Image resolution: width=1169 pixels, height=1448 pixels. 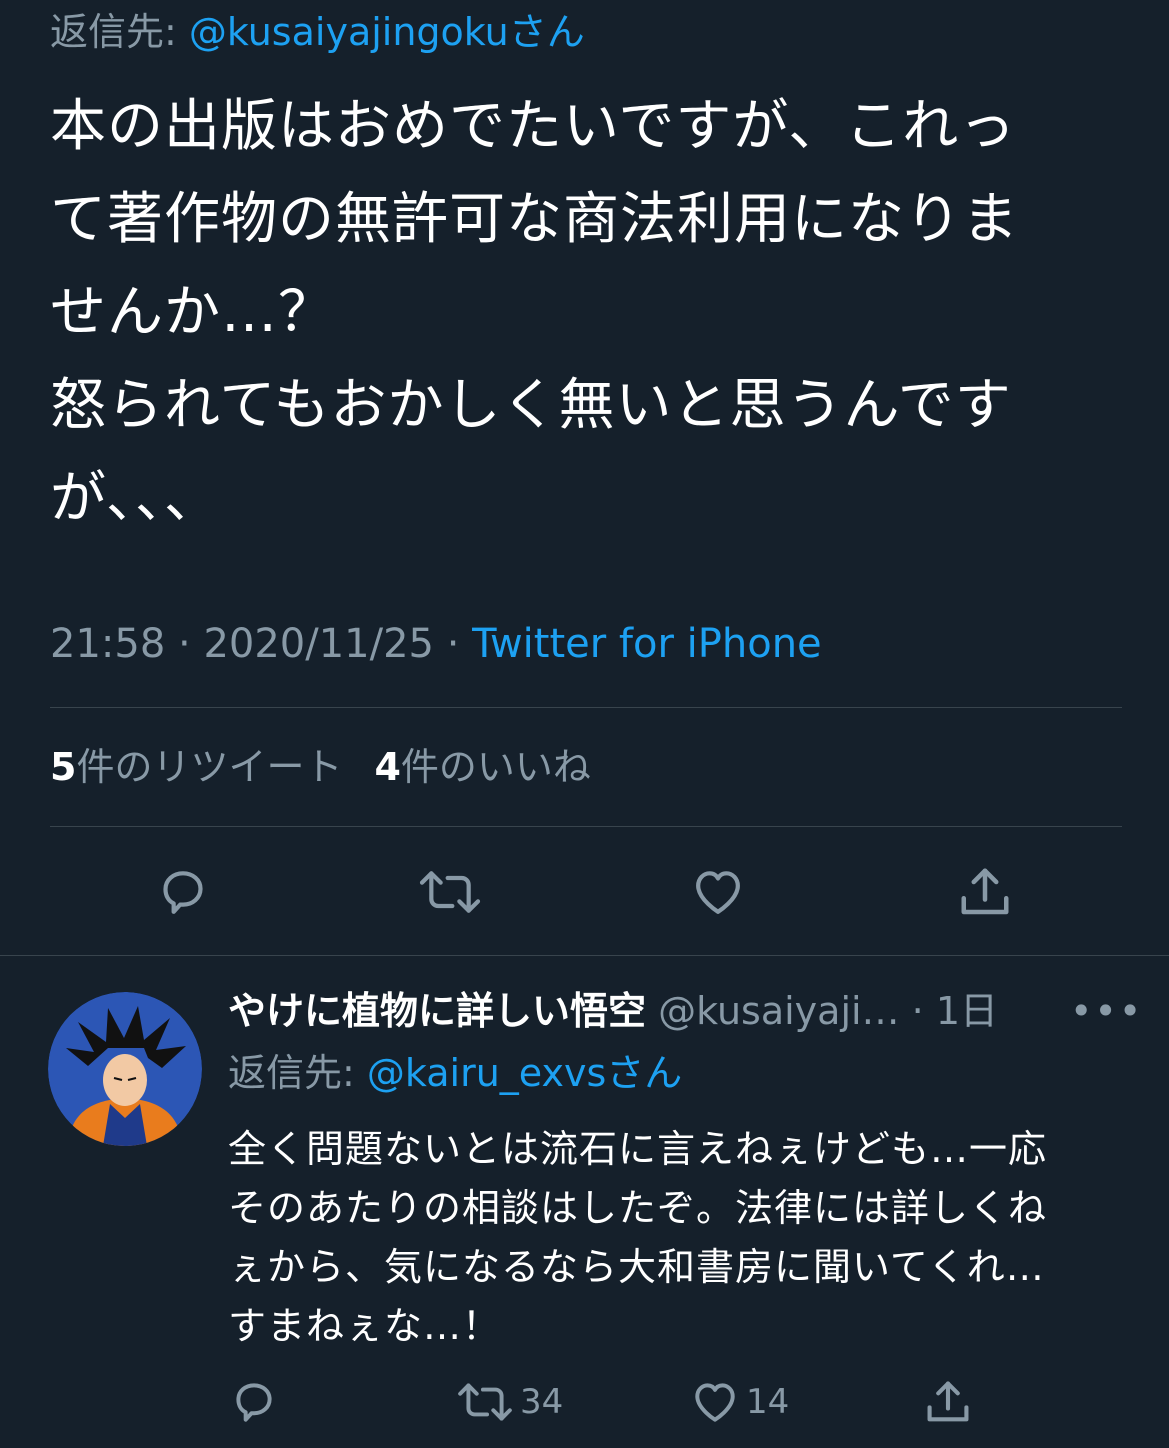 I want to click on tweet-stats: 5件のリツイート 4件のいいね, so click(x=336, y=767).